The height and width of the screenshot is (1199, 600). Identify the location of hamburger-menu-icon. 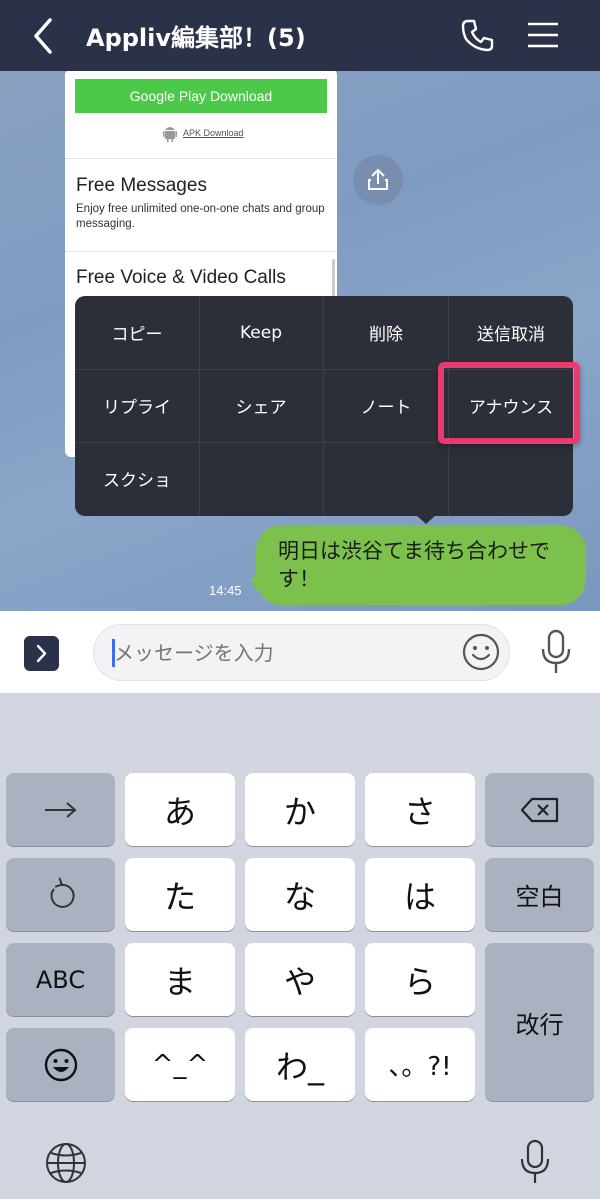
(543, 35).